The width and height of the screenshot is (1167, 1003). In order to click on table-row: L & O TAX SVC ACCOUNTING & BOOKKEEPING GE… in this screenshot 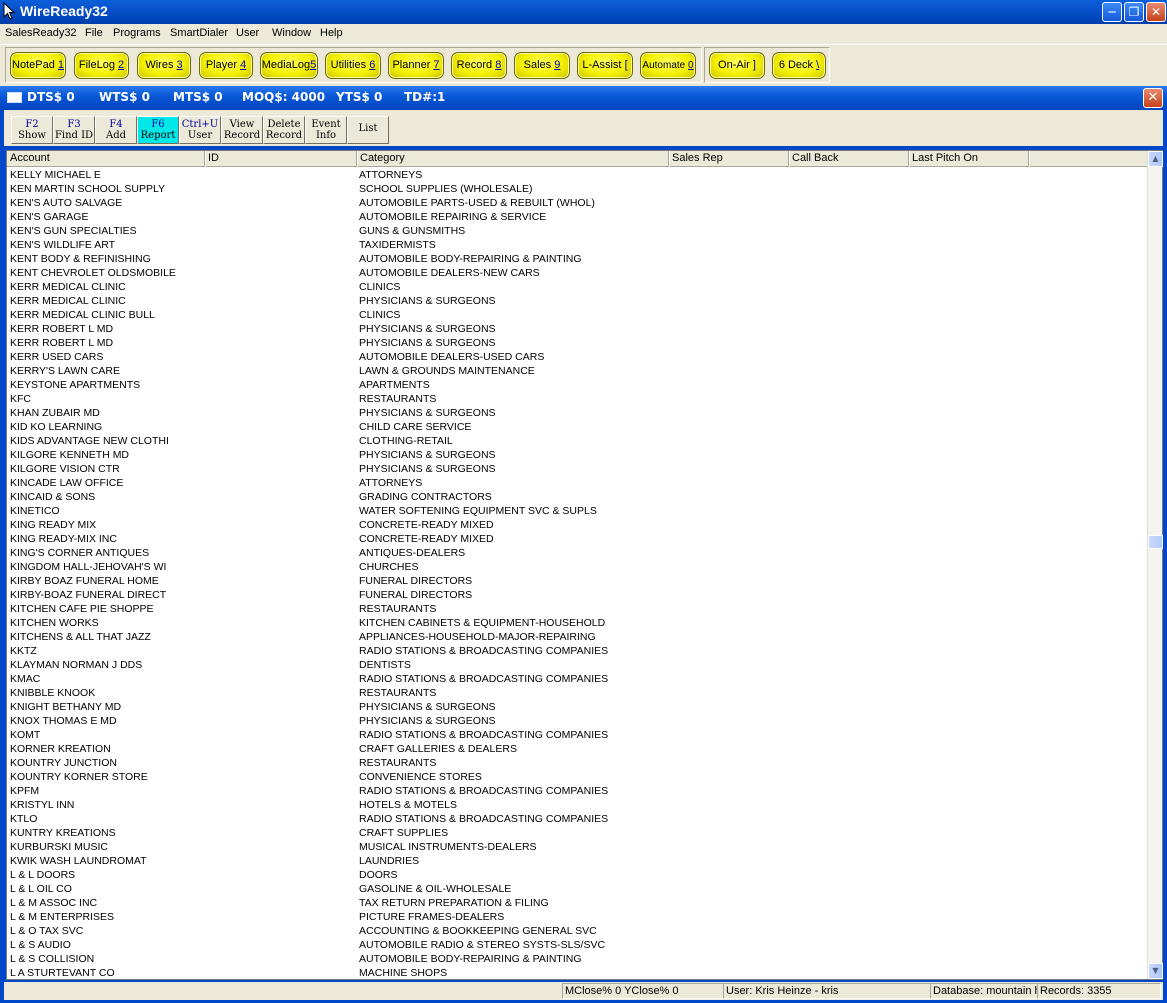, I will do `click(577, 931)`.